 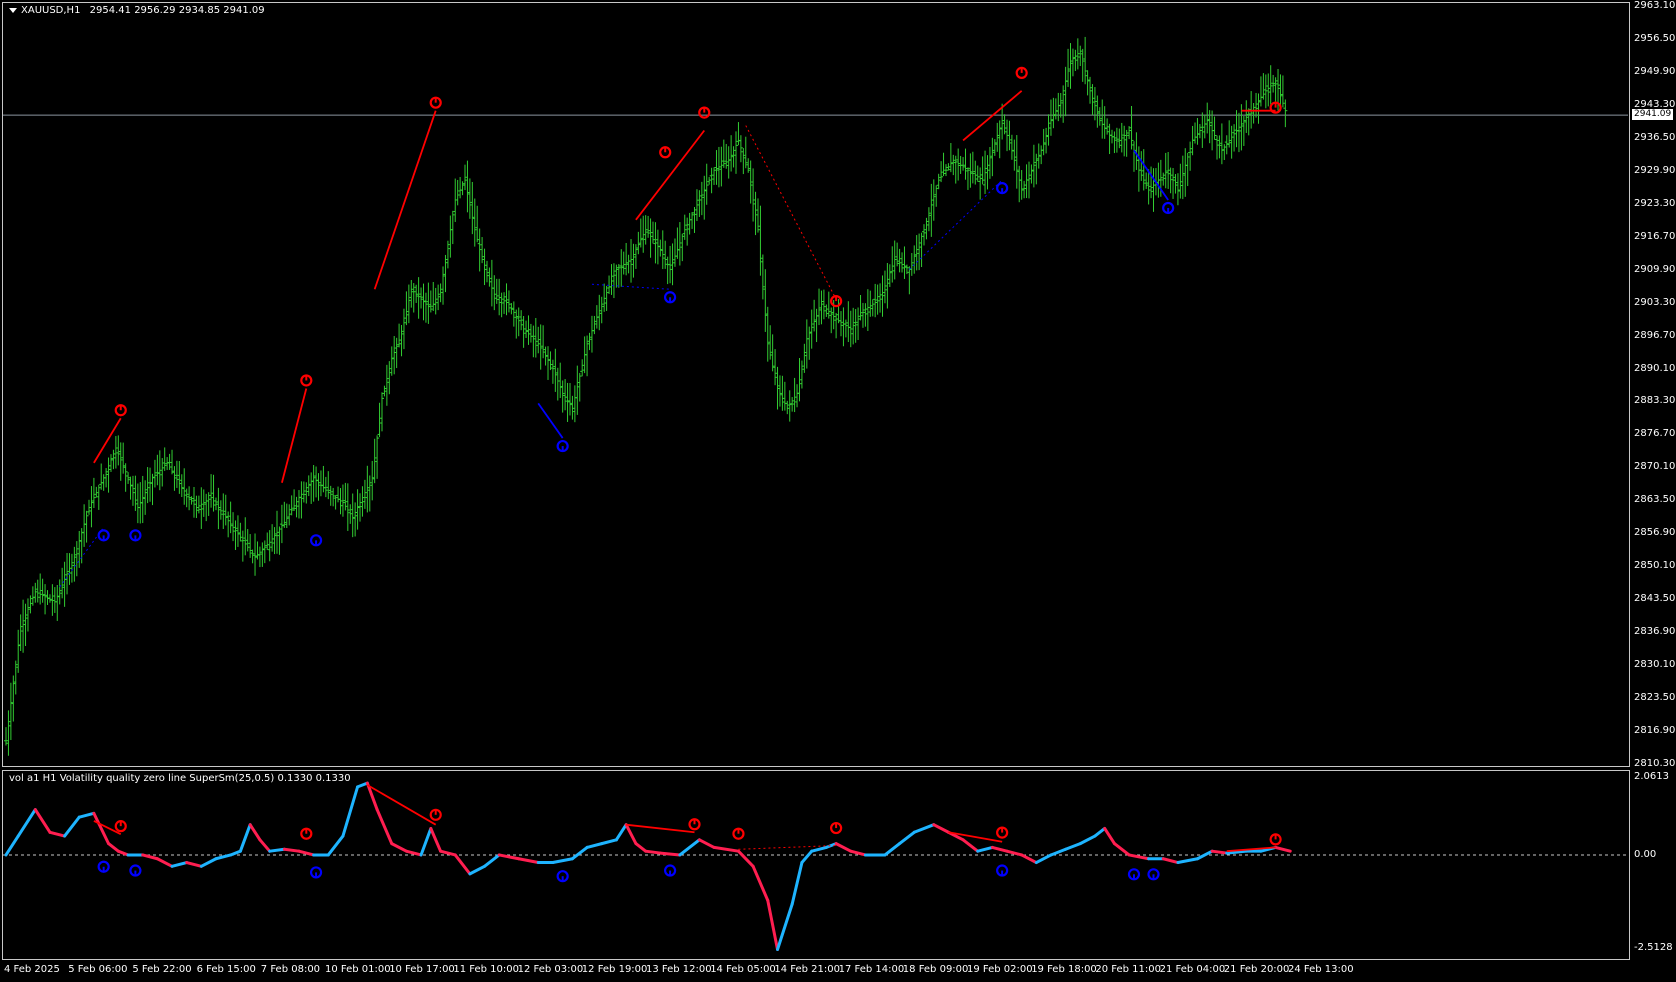 What do you see at coordinates (935, 969) in the screenshot?
I see `time-axis-label: 18 Feb 09:00` at bounding box center [935, 969].